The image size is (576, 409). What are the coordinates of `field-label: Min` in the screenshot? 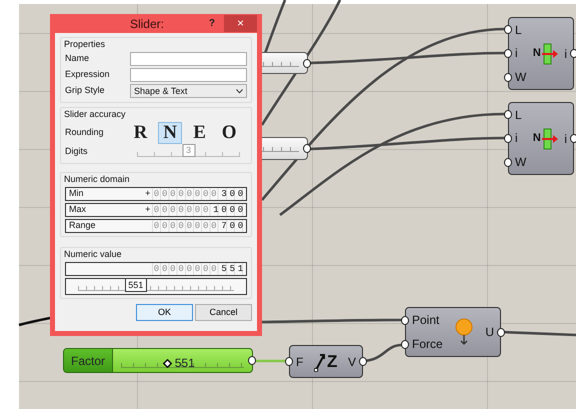 It's located at (77, 193).